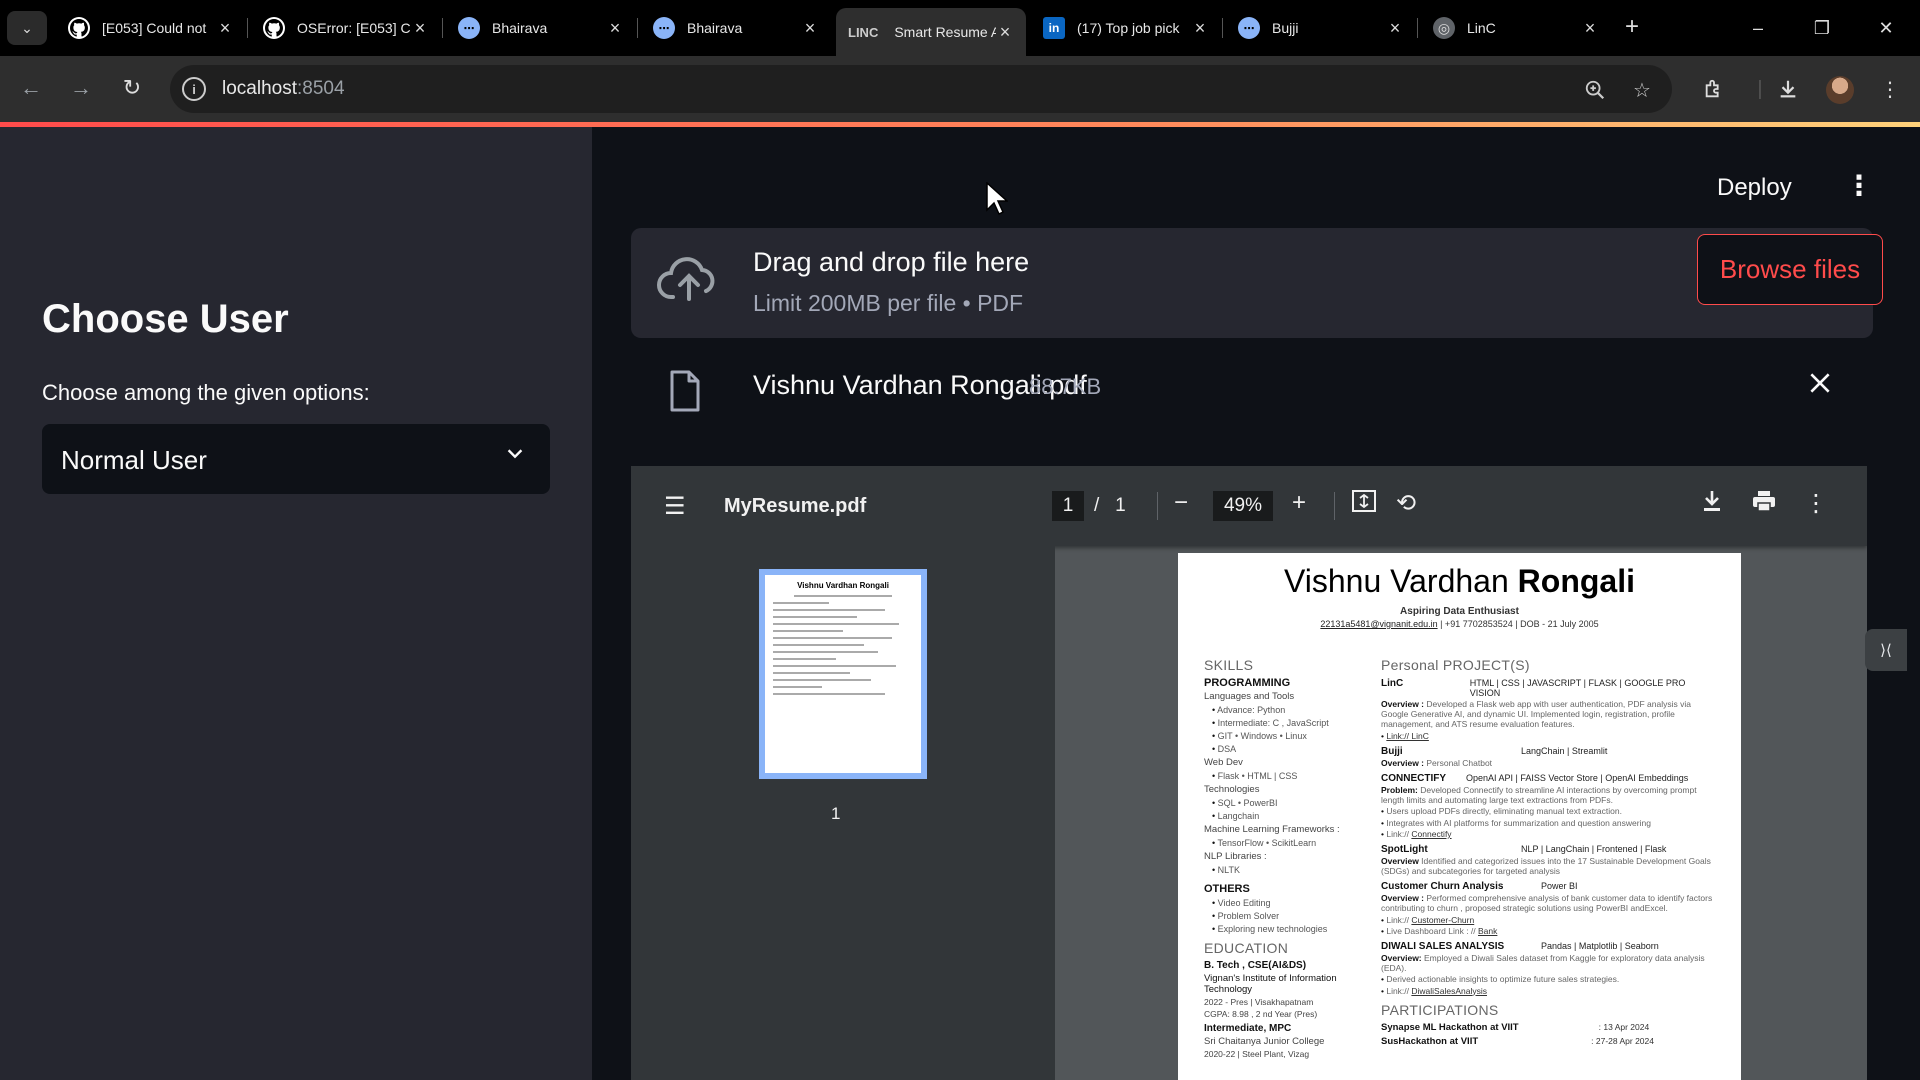 The height and width of the screenshot is (1080, 1920). I want to click on browser-menu-icon: ⋮, so click(1890, 89).